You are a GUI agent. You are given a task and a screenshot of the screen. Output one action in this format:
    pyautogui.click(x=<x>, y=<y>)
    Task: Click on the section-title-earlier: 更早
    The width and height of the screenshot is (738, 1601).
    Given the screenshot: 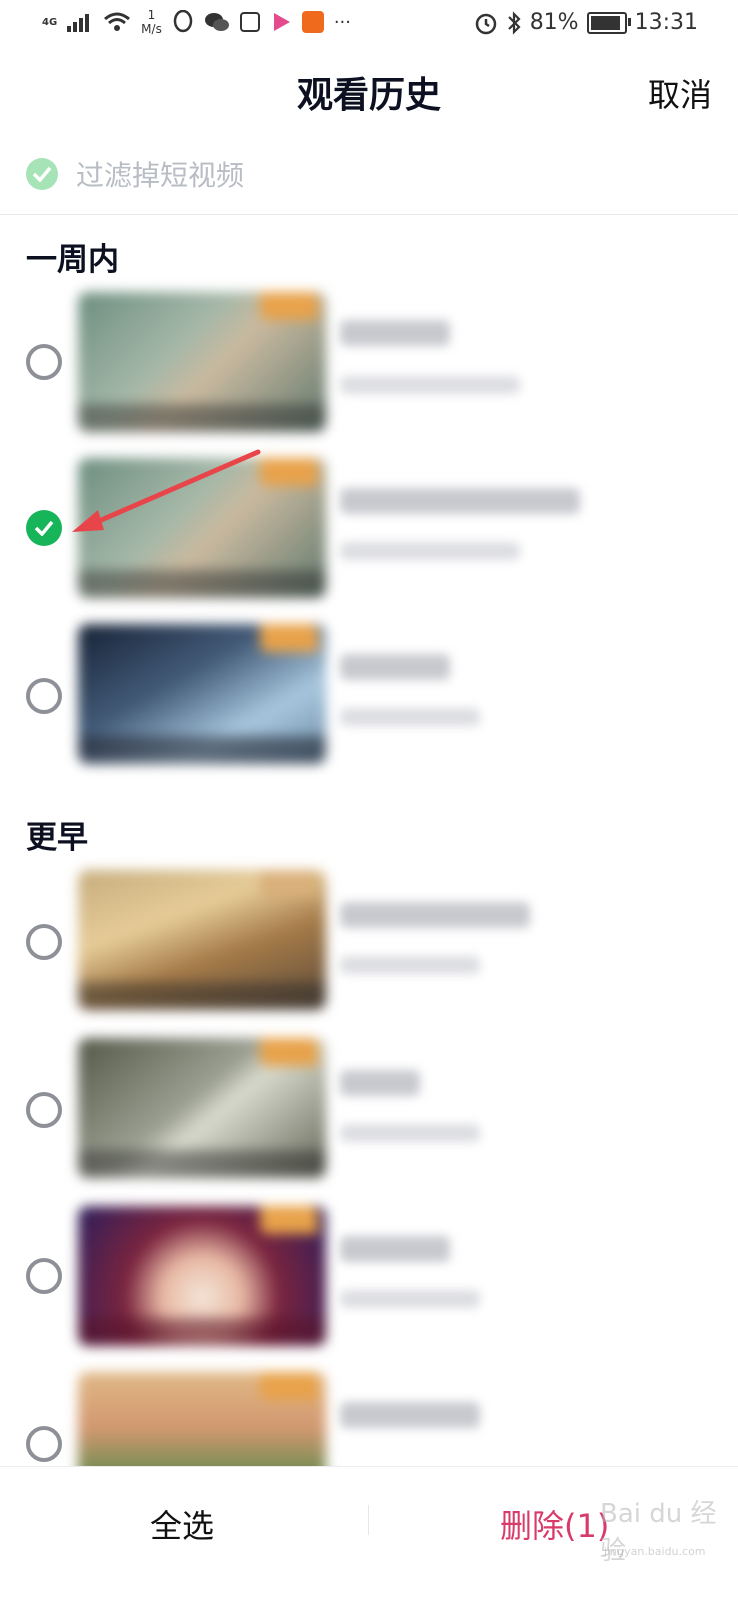 What is the action you would take?
    pyautogui.click(x=57, y=838)
    